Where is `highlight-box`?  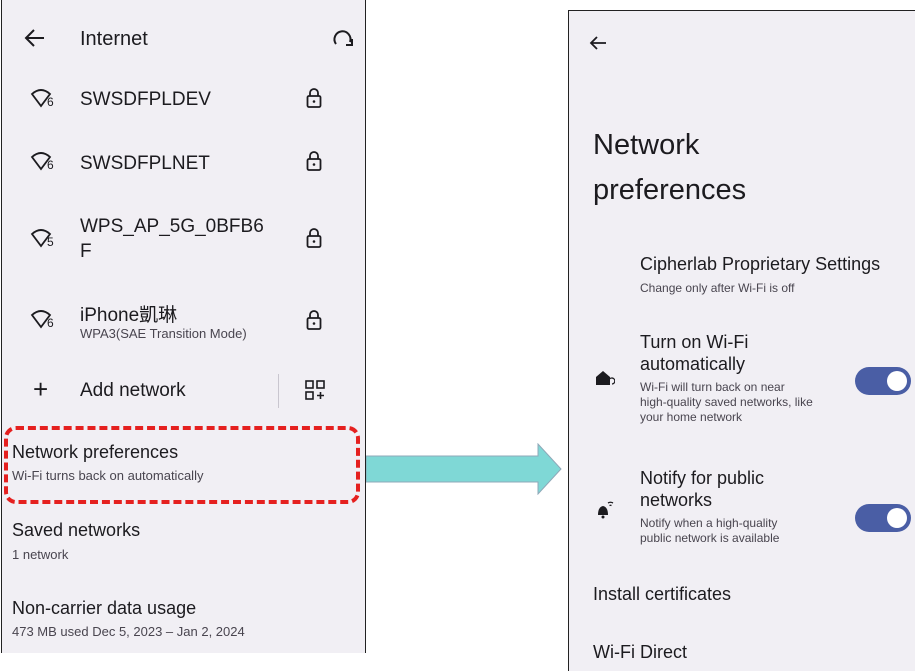
highlight-box is located at coordinates (182, 465).